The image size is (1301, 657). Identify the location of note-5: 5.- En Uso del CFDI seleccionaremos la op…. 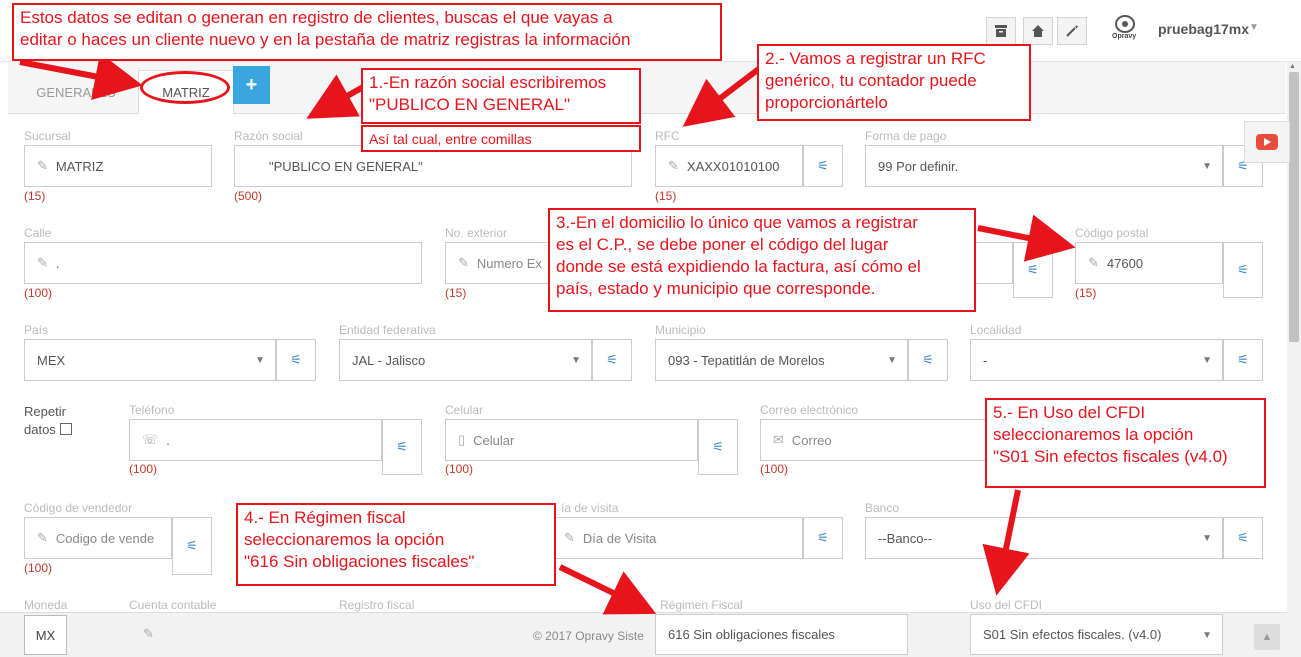
(1125, 443).